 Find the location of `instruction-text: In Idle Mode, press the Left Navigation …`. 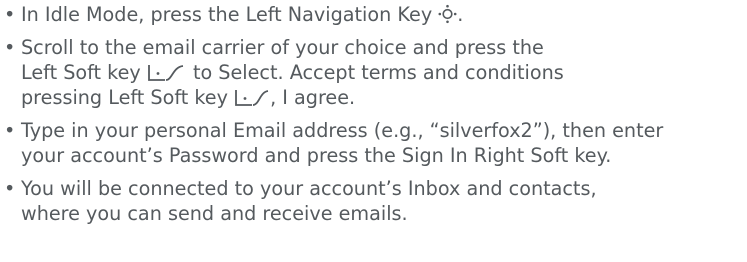

instruction-text: In Idle Mode, press the Left Navigation … is located at coordinates (230, 14).